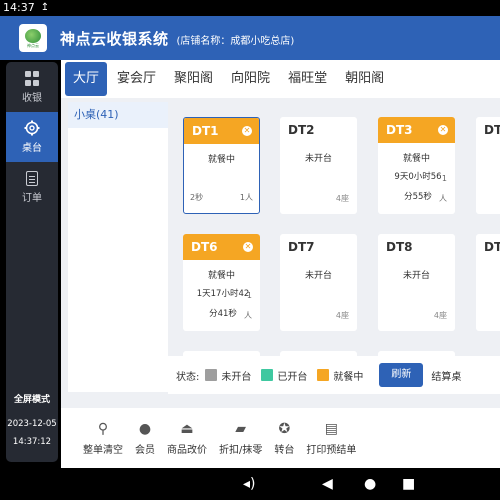  I want to click on category-panel: 小桌(41), so click(118, 247).